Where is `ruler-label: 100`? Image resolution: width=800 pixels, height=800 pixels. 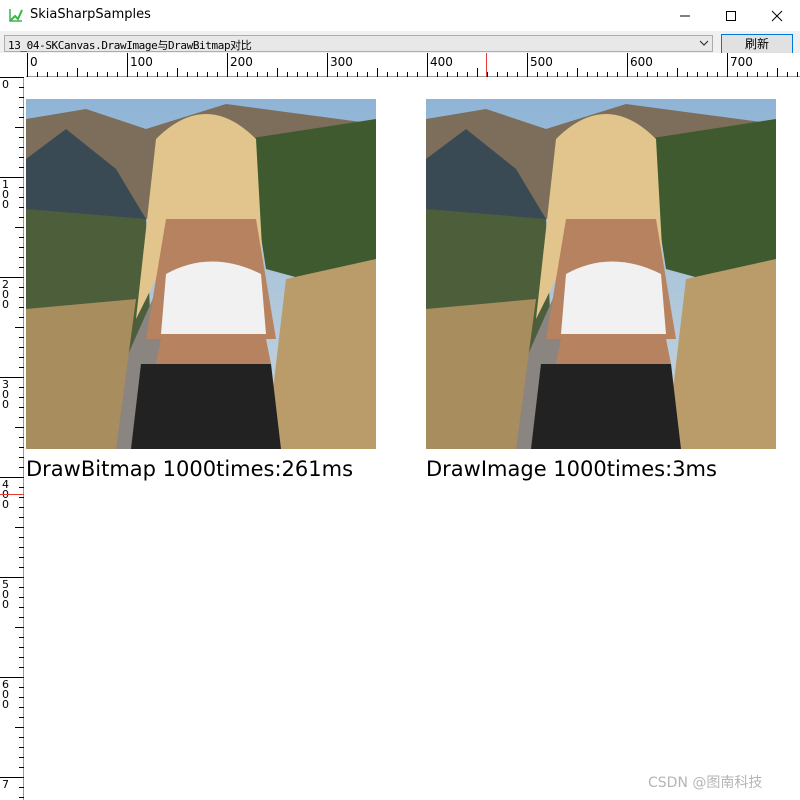
ruler-label: 100 is located at coordinates (141, 62).